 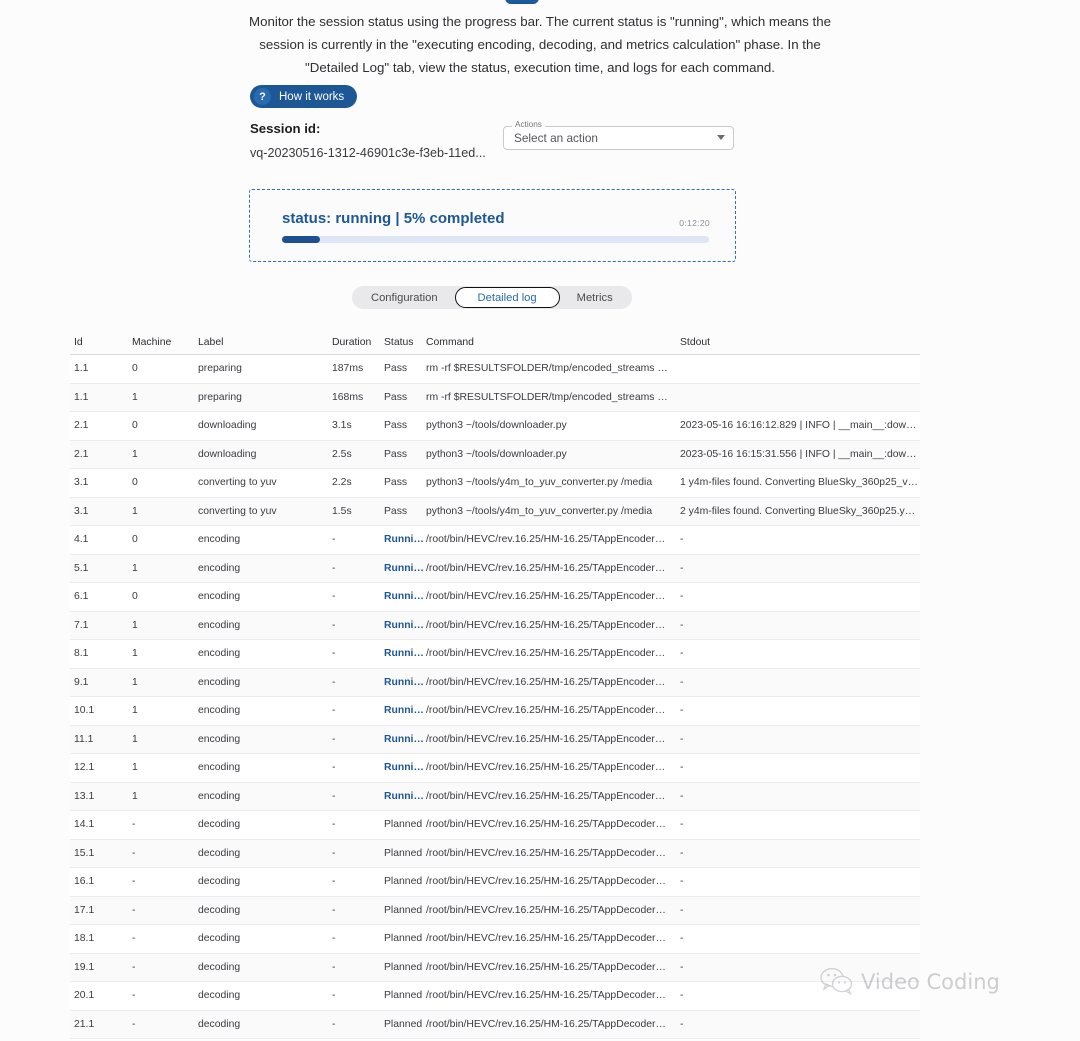 What do you see at coordinates (81, 597) in the screenshot?
I see `cell-id: 6.1` at bounding box center [81, 597].